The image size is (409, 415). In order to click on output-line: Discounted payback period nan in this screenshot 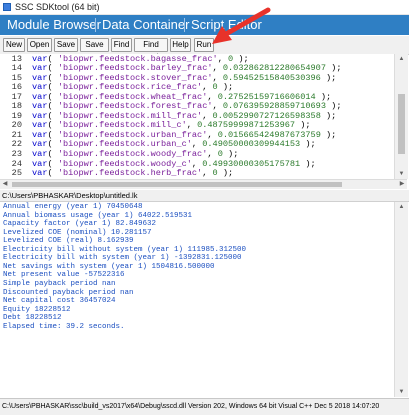, I will do `click(68, 293)`.